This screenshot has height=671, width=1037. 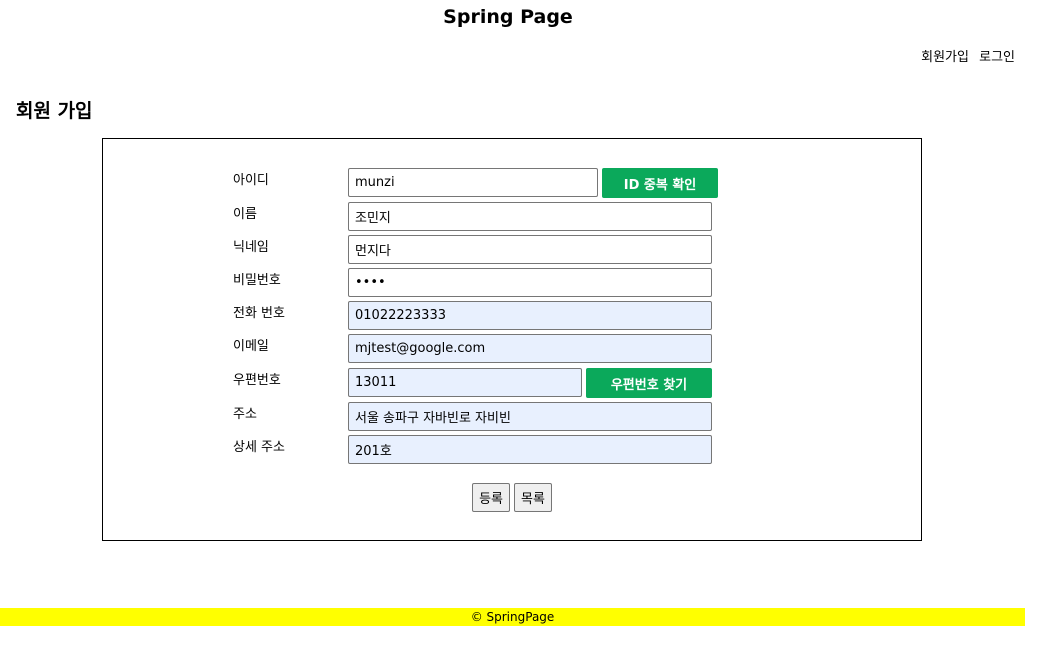 What do you see at coordinates (945, 57) in the screenshot?
I see `signup-link: 회원가입` at bounding box center [945, 57].